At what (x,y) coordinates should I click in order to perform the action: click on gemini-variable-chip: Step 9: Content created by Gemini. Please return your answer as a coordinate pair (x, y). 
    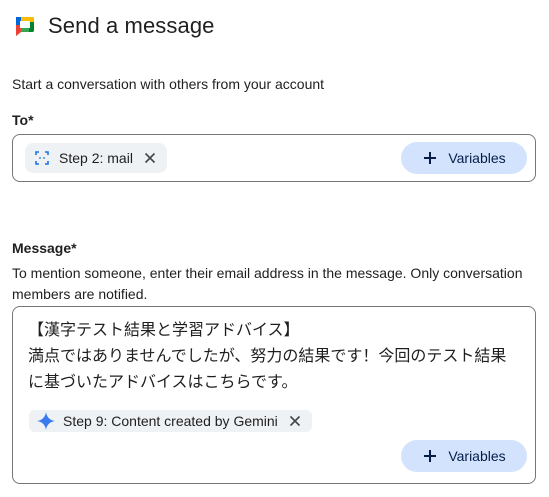
    Looking at the image, I should click on (170, 421).